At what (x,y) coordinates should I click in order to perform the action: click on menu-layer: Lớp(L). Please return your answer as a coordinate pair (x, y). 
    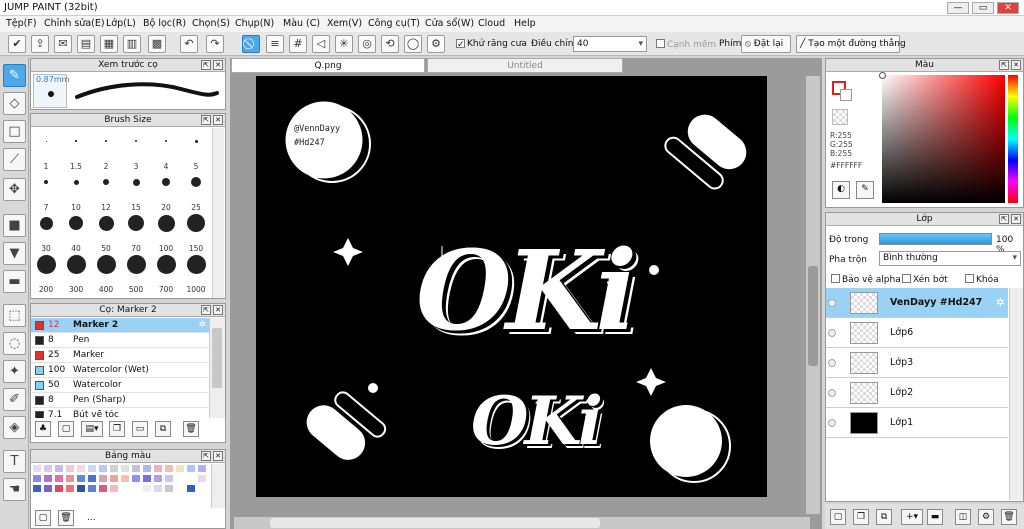
    Looking at the image, I should click on (121, 23).